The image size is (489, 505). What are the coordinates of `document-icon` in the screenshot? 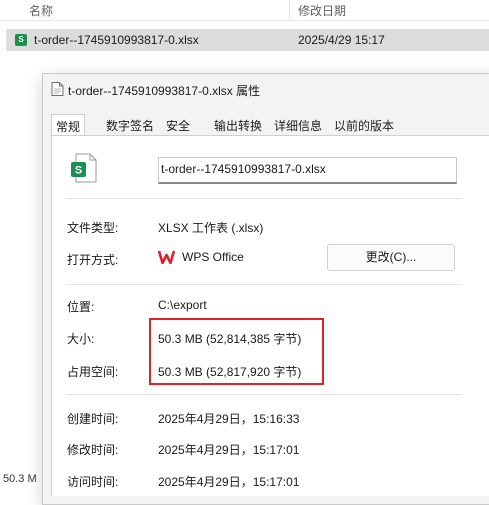 It's located at (57, 89).